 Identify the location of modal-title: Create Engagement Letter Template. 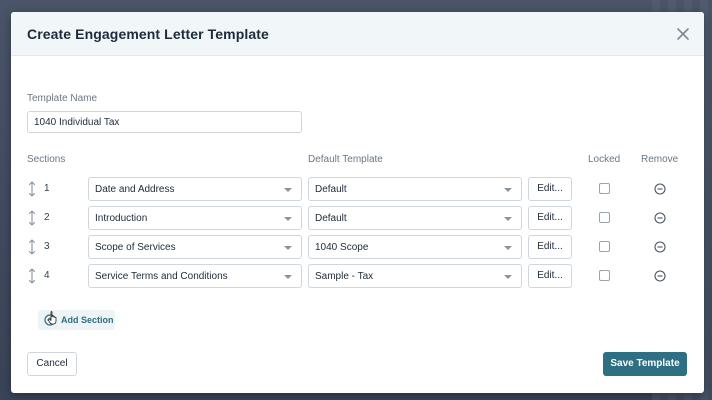
(148, 34).